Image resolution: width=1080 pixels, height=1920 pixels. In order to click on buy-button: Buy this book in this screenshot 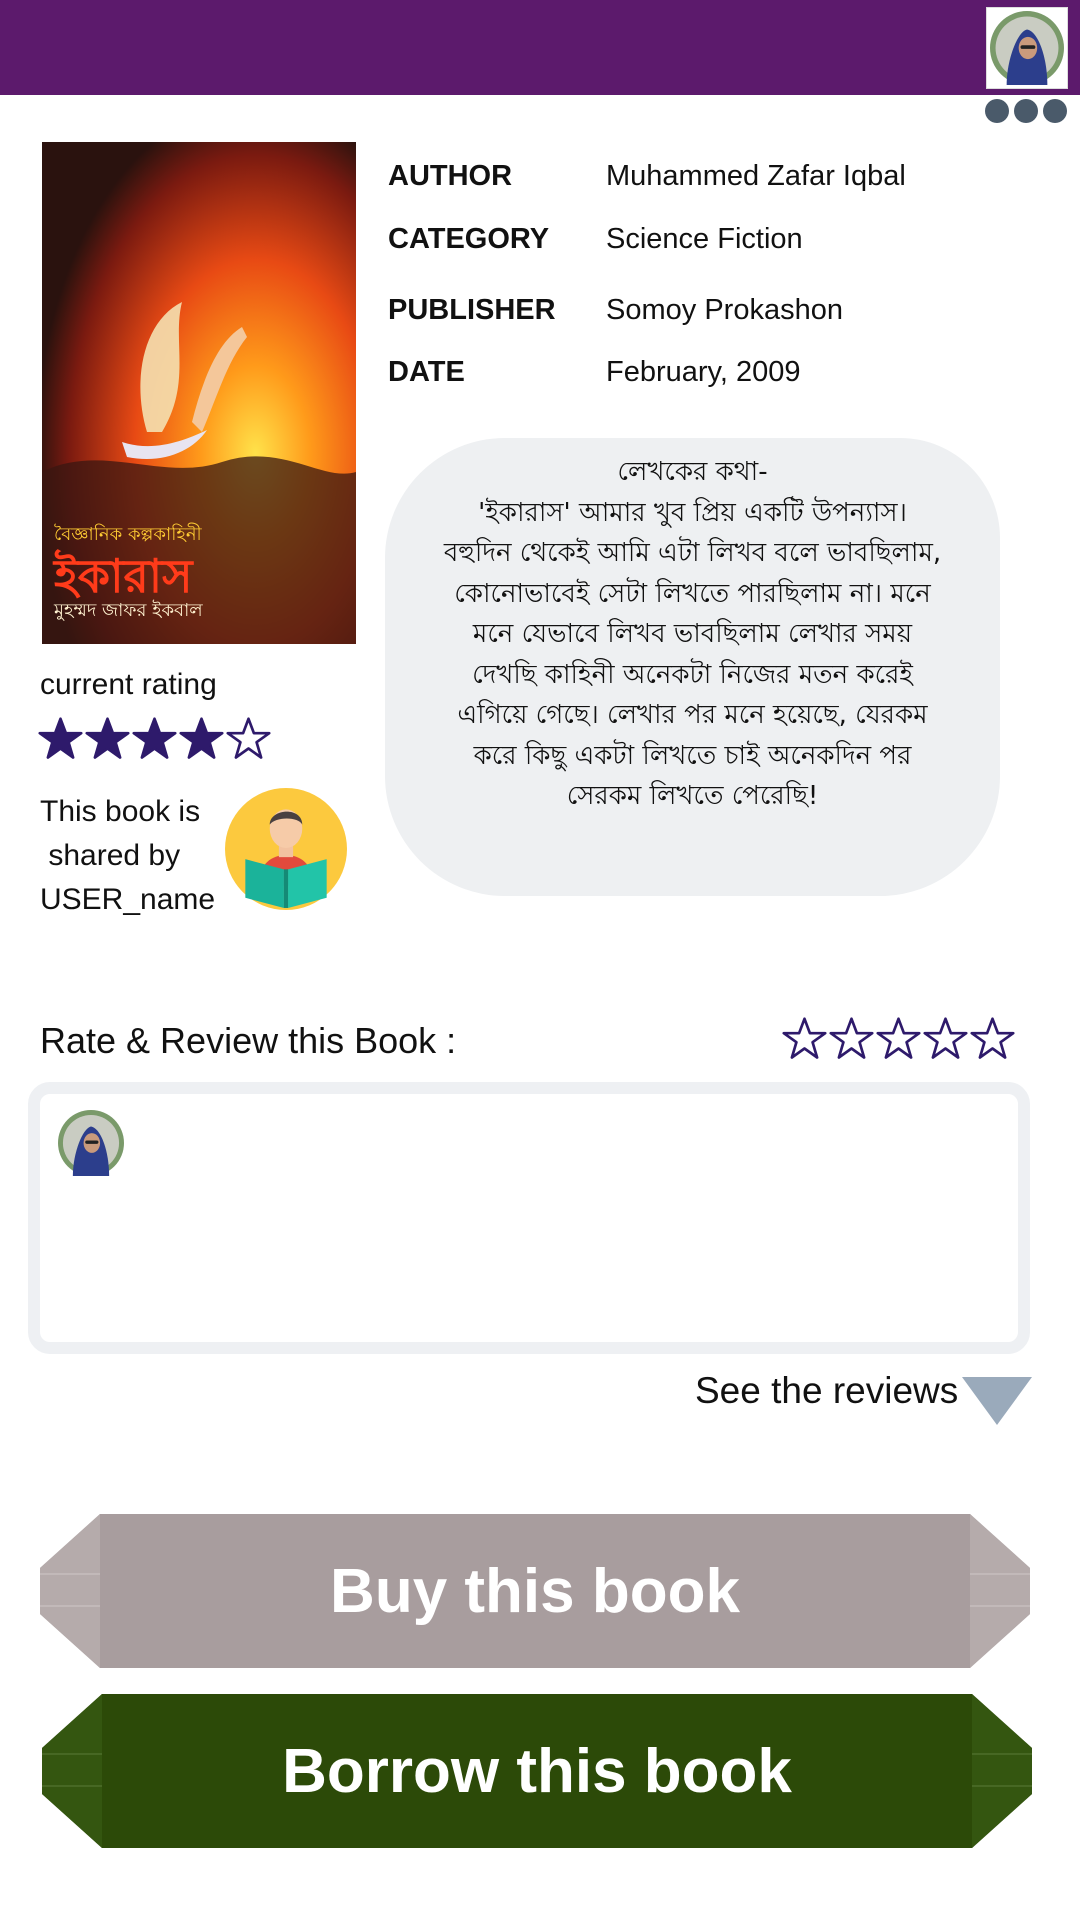, I will do `click(535, 1591)`.